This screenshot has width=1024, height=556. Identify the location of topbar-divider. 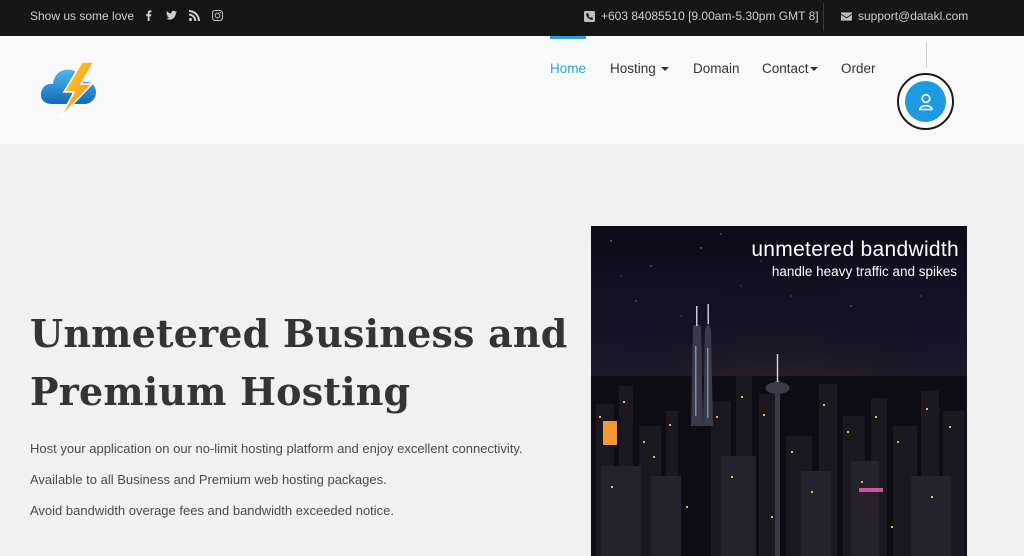
(823, 17).